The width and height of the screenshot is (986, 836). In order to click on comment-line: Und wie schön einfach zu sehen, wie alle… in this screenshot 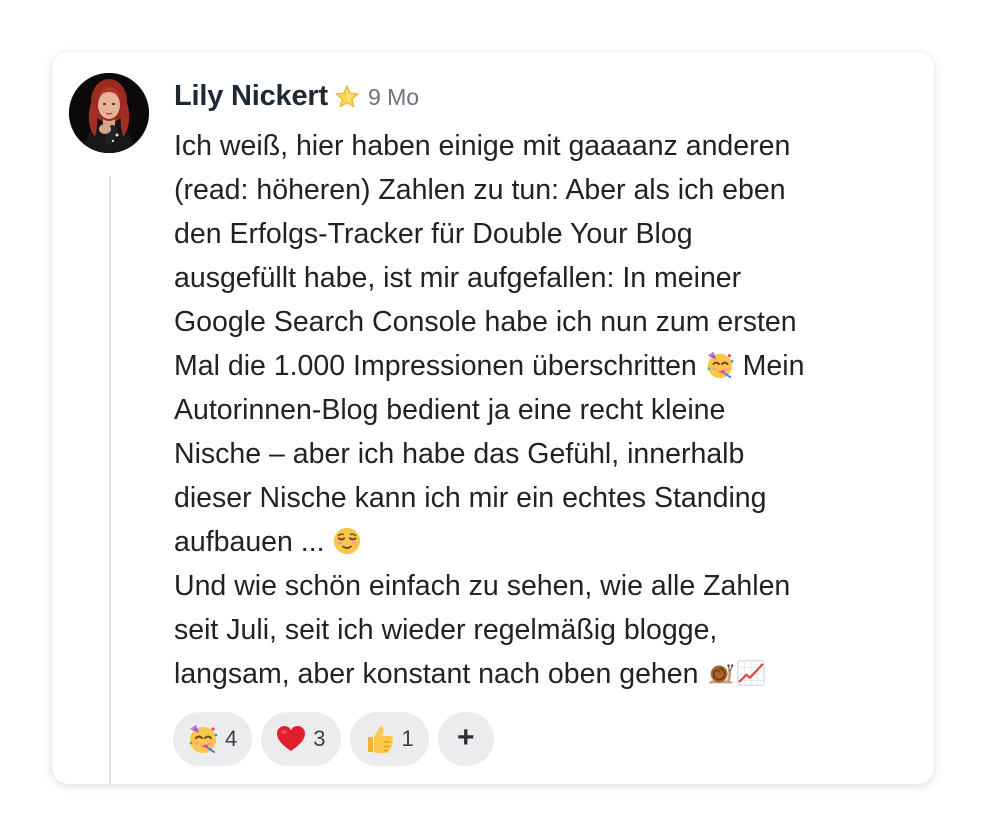, I will do `click(482, 586)`.